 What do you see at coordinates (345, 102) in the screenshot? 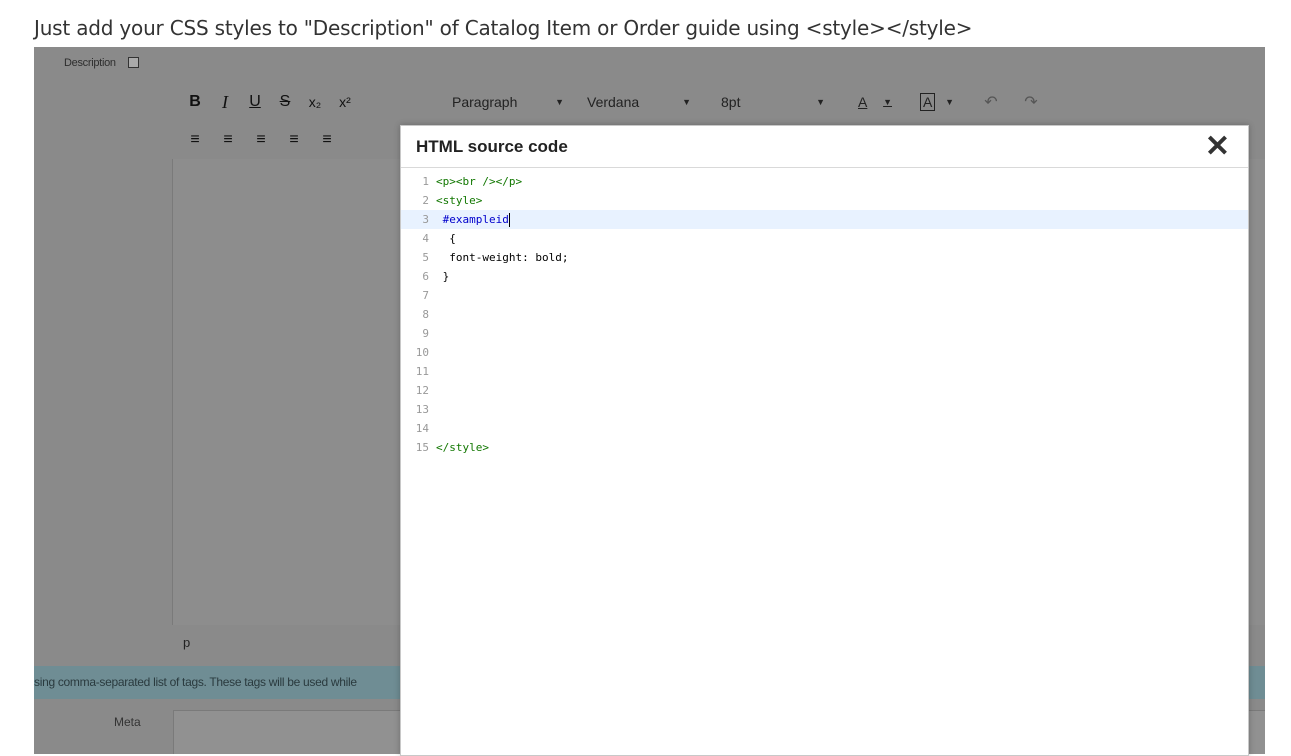
I see `superscript-button: x²` at bounding box center [345, 102].